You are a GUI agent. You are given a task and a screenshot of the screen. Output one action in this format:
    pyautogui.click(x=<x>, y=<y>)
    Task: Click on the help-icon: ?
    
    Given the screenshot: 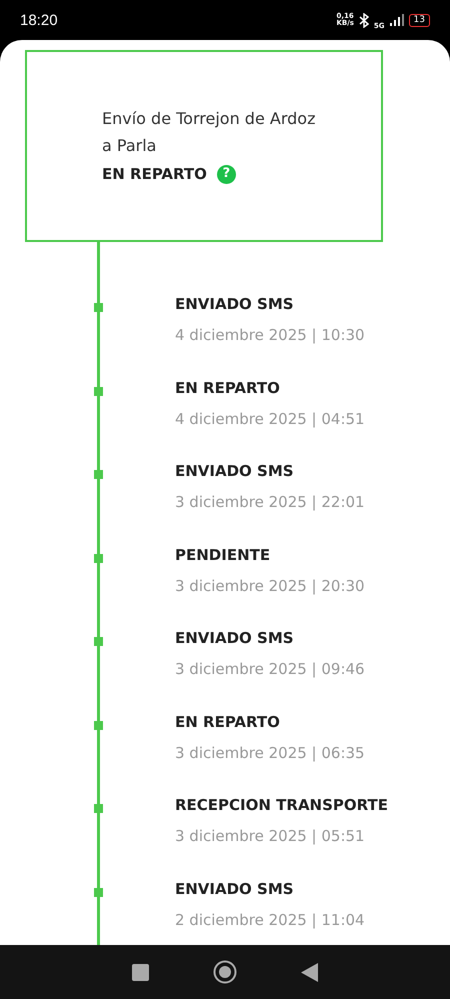 What is the action you would take?
    pyautogui.click(x=226, y=174)
    